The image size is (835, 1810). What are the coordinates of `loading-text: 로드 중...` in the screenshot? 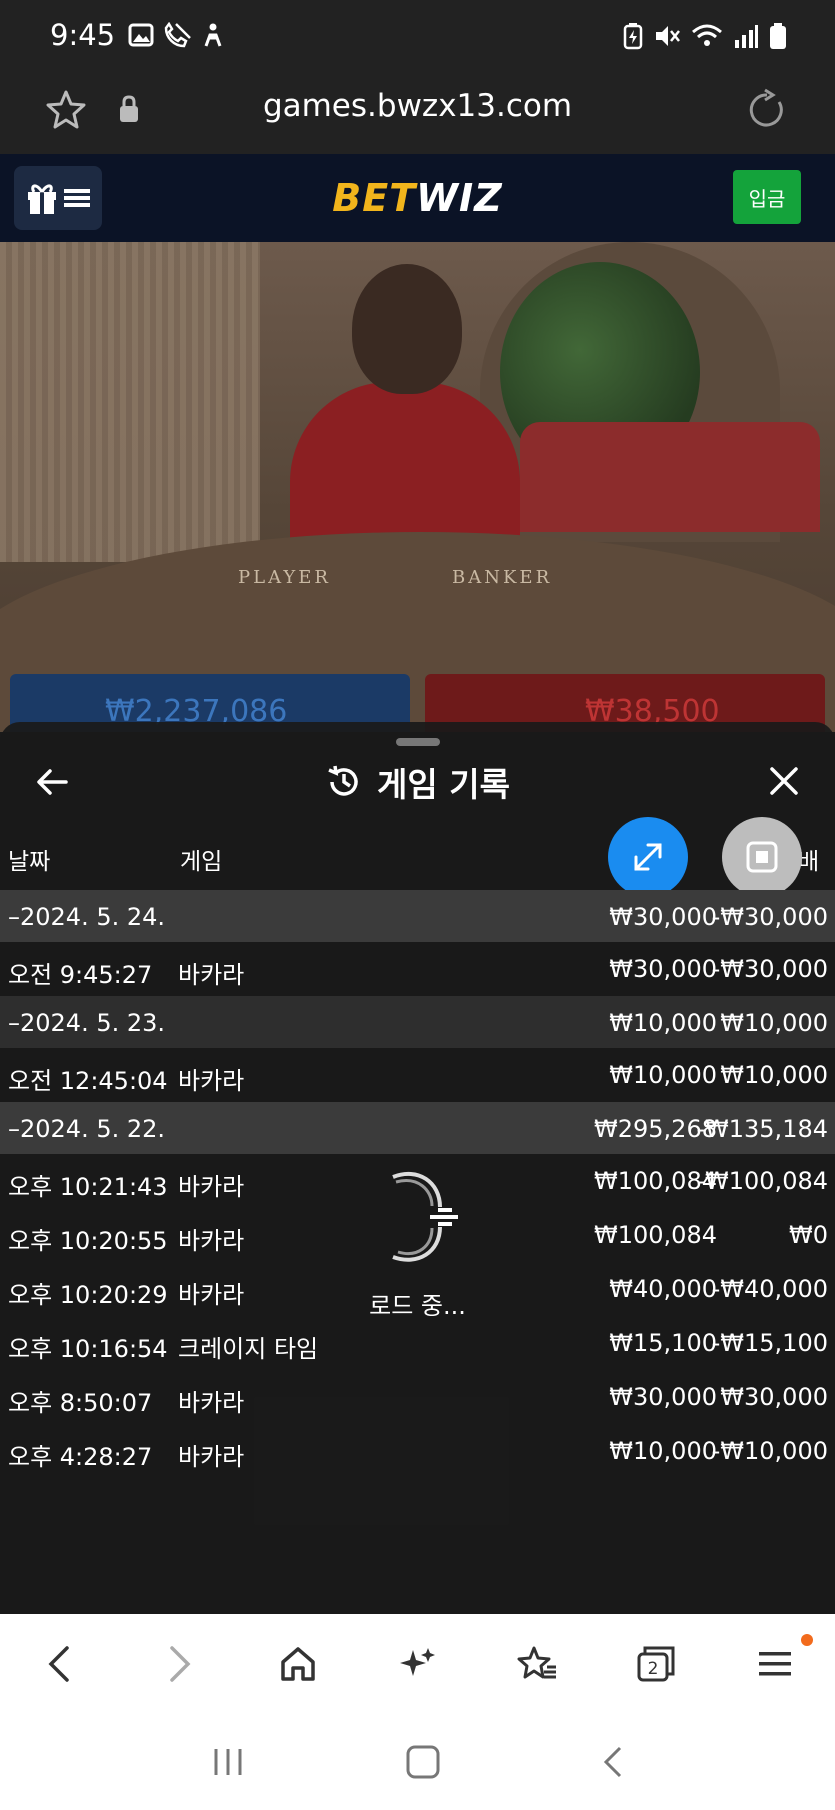 It's located at (417, 1306).